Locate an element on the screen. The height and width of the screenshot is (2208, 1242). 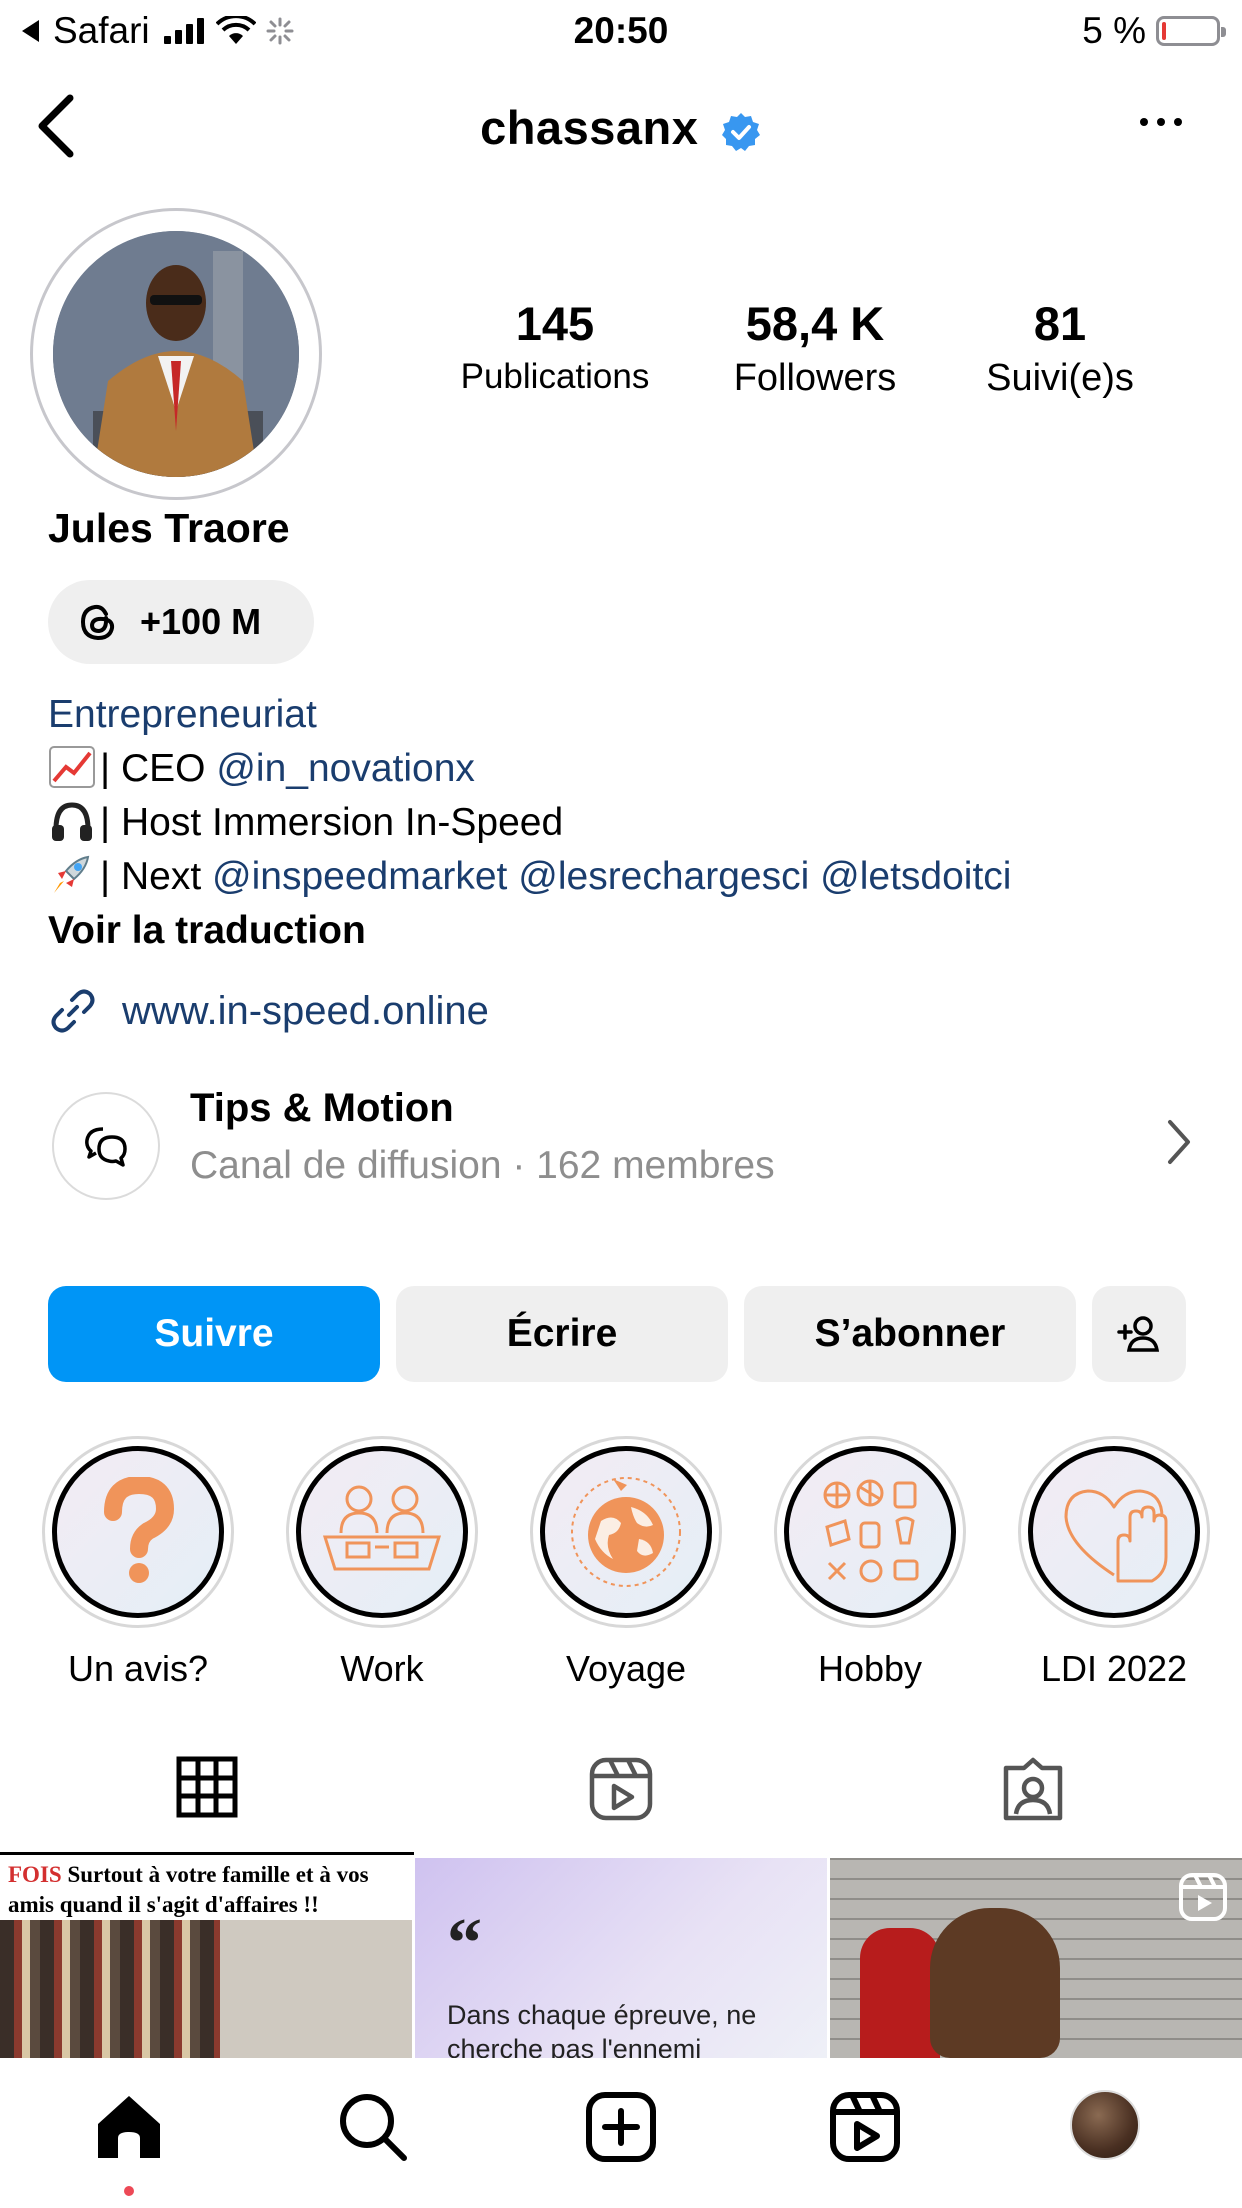
highlight-hobby: Hobby is located at coordinates (870, 1563).